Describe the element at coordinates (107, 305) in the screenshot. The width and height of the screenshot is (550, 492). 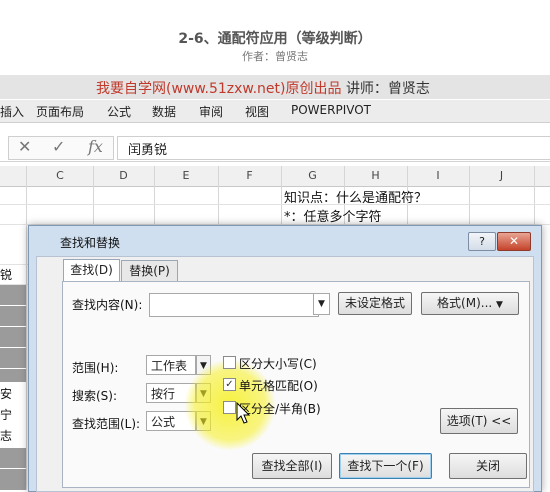
I see `find-label: 查找内容(N):` at that location.